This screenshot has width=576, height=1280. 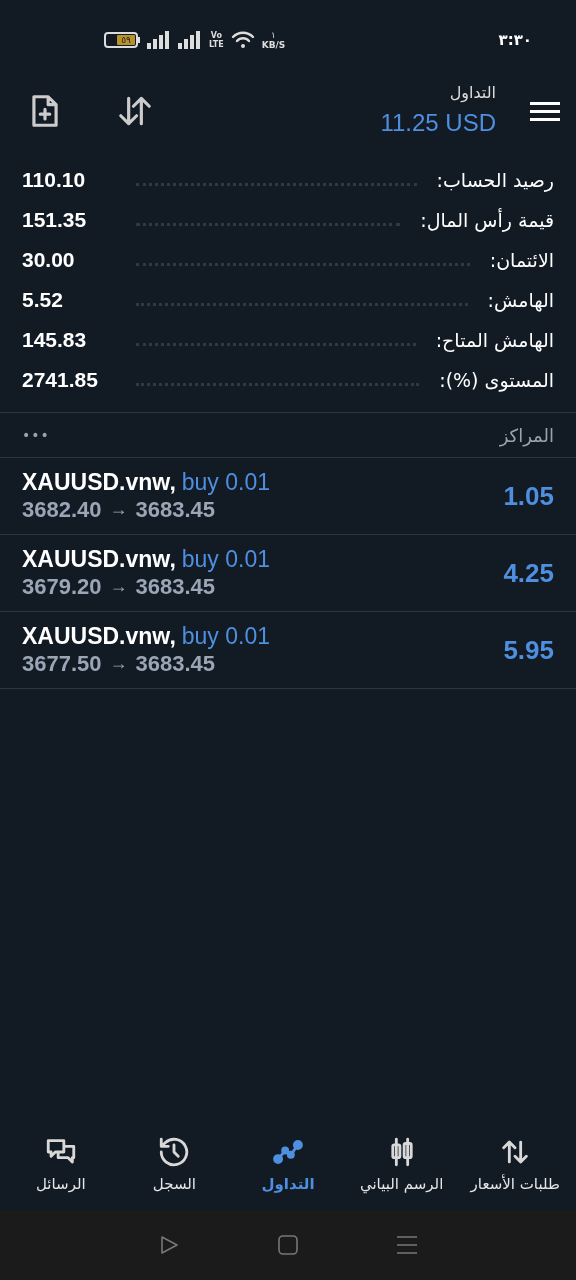 What do you see at coordinates (60, 380) in the screenshot?
I see `account-value: 2741.85` at bounding box center [60, 380].